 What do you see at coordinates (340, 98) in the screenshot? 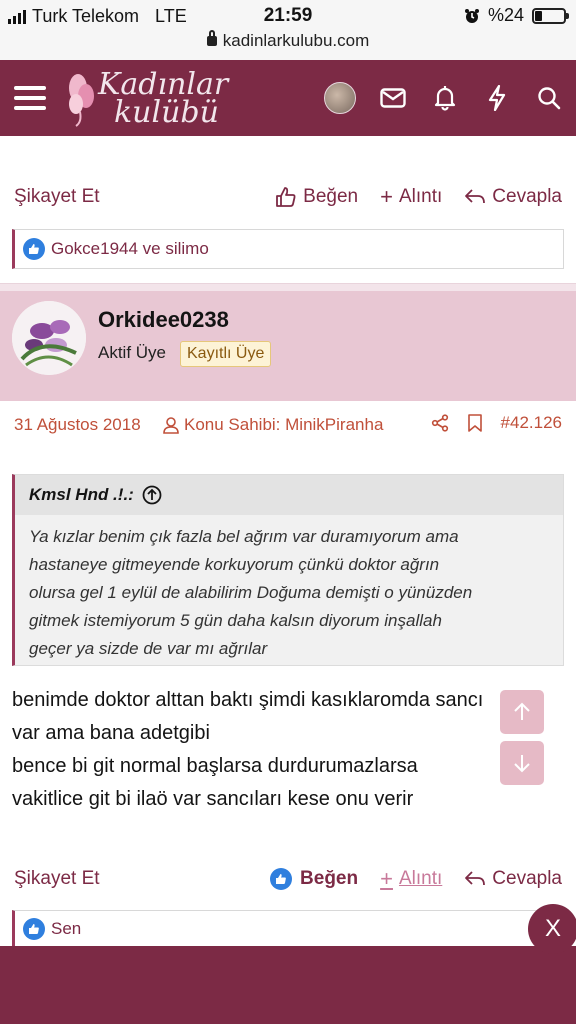
I see `avatar` at bounding box center [340, 98].